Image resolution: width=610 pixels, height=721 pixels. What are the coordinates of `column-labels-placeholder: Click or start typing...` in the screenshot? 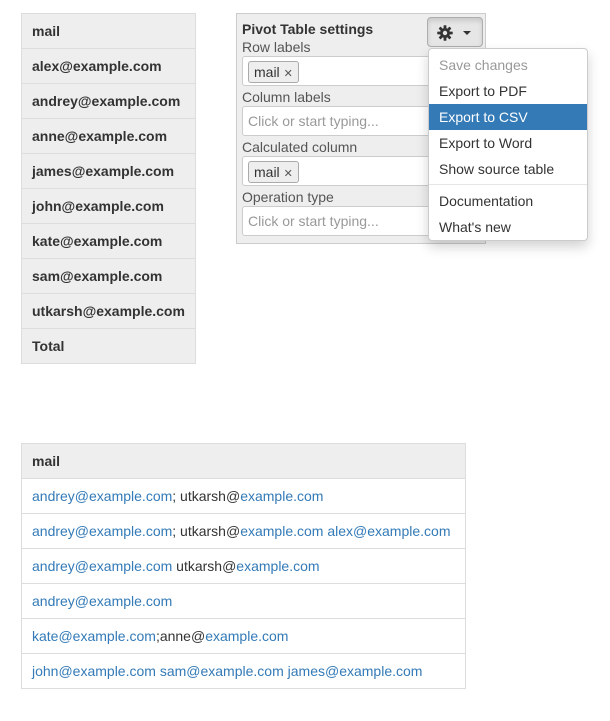 It's located at (313, 121).